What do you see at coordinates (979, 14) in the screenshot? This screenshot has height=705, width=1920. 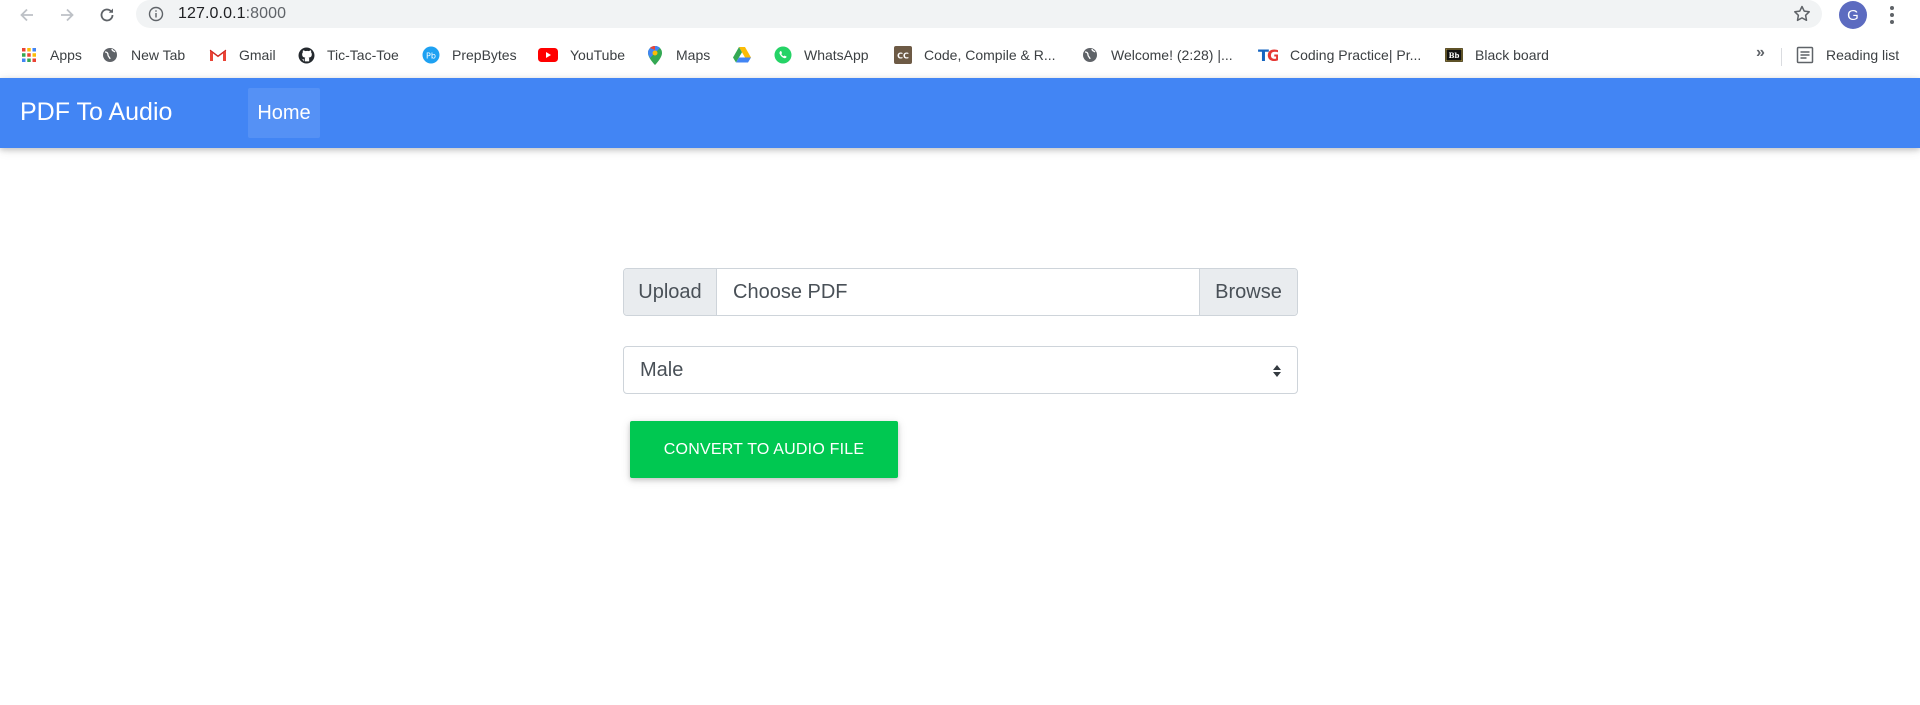 I see `address-bar: 127.0.0.1:8000` at bounding box center [979, 14].